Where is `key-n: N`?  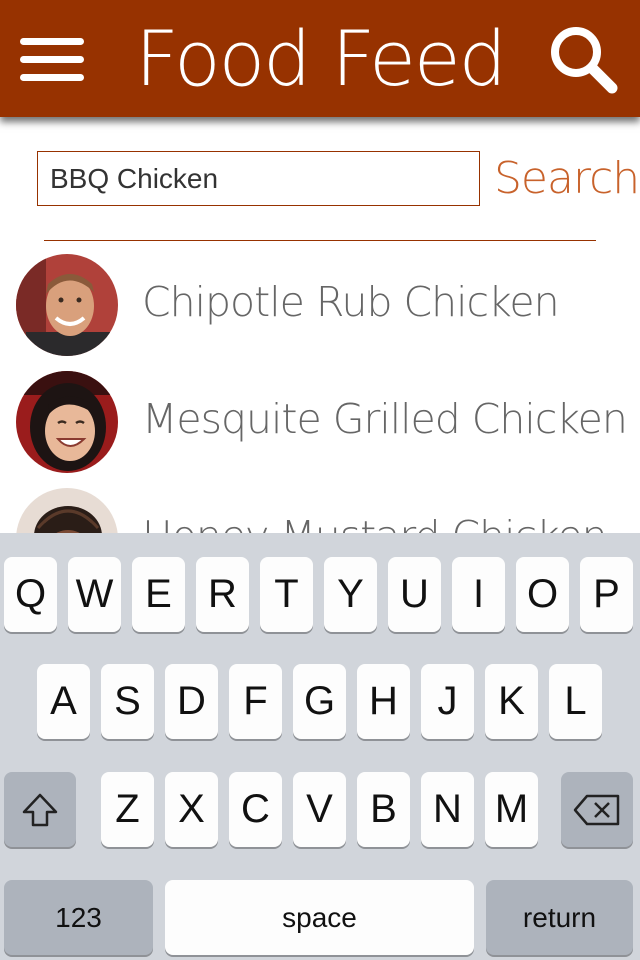
key-n: N is located at coordinates (447, 809).